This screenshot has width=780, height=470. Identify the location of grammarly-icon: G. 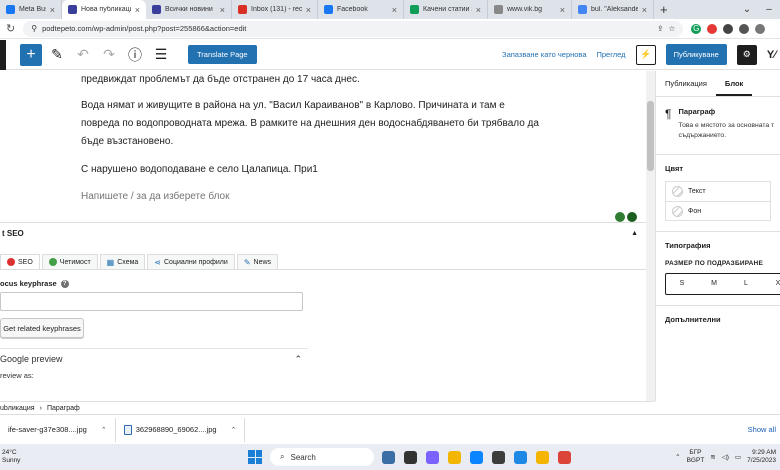
(696, 28).